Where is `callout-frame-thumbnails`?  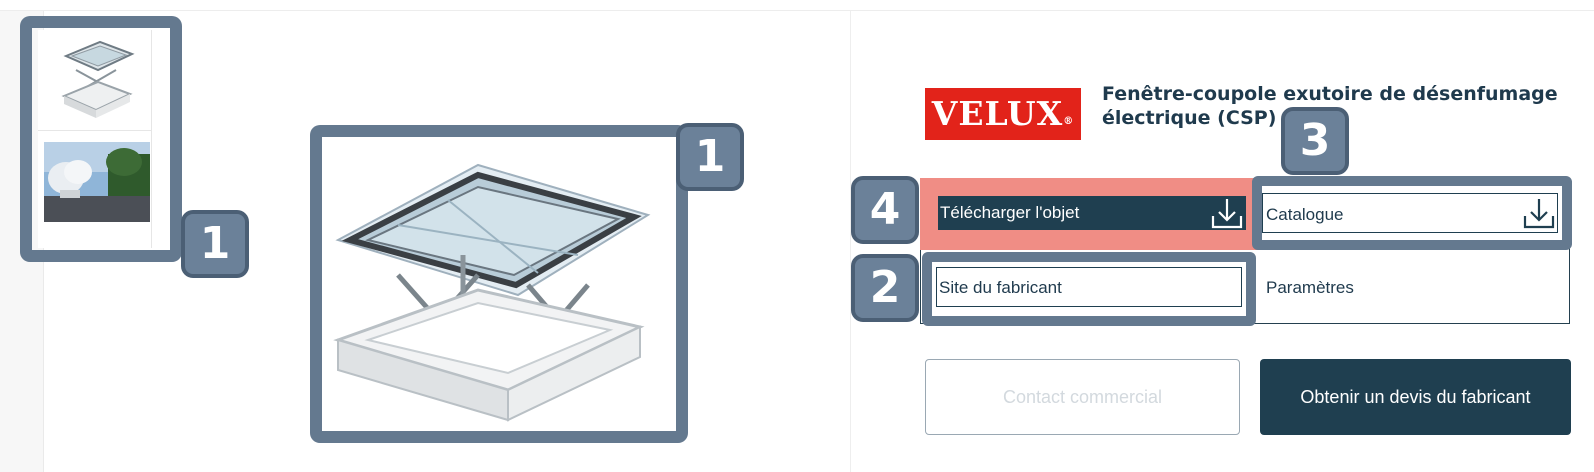 callout-frame-thumbnails is located at coordinates (101, 139).